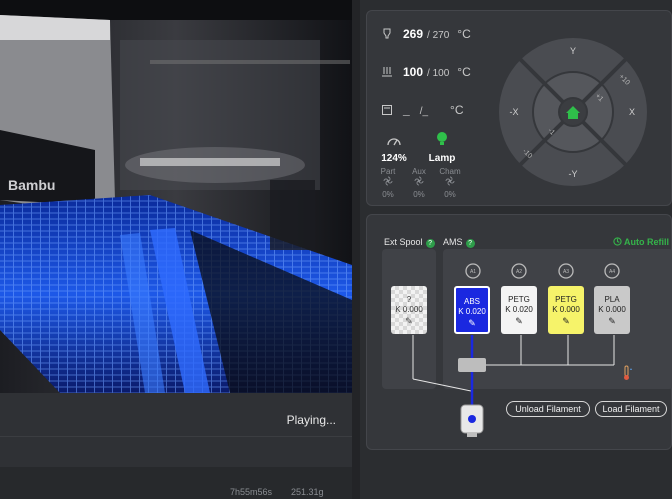  I want to click on bed-temp-unit: °C, so click(464, 72).